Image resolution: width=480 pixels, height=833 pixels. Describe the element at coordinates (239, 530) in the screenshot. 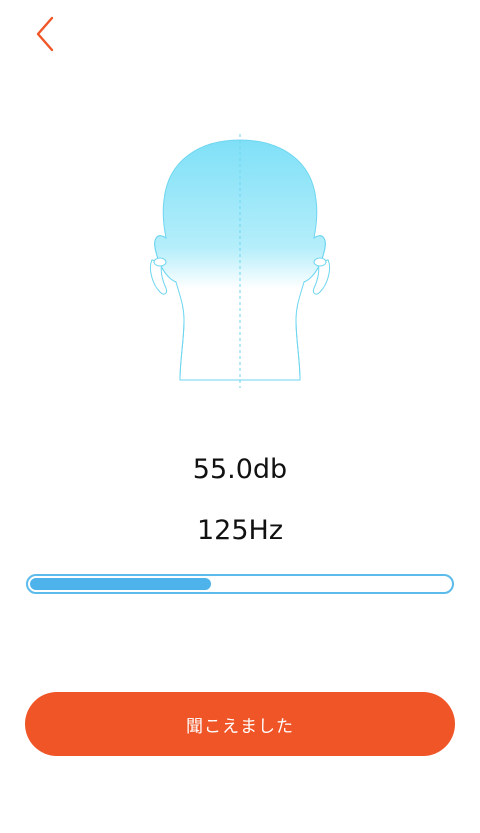

I see `frequency-readout: 125Hz` at that location.